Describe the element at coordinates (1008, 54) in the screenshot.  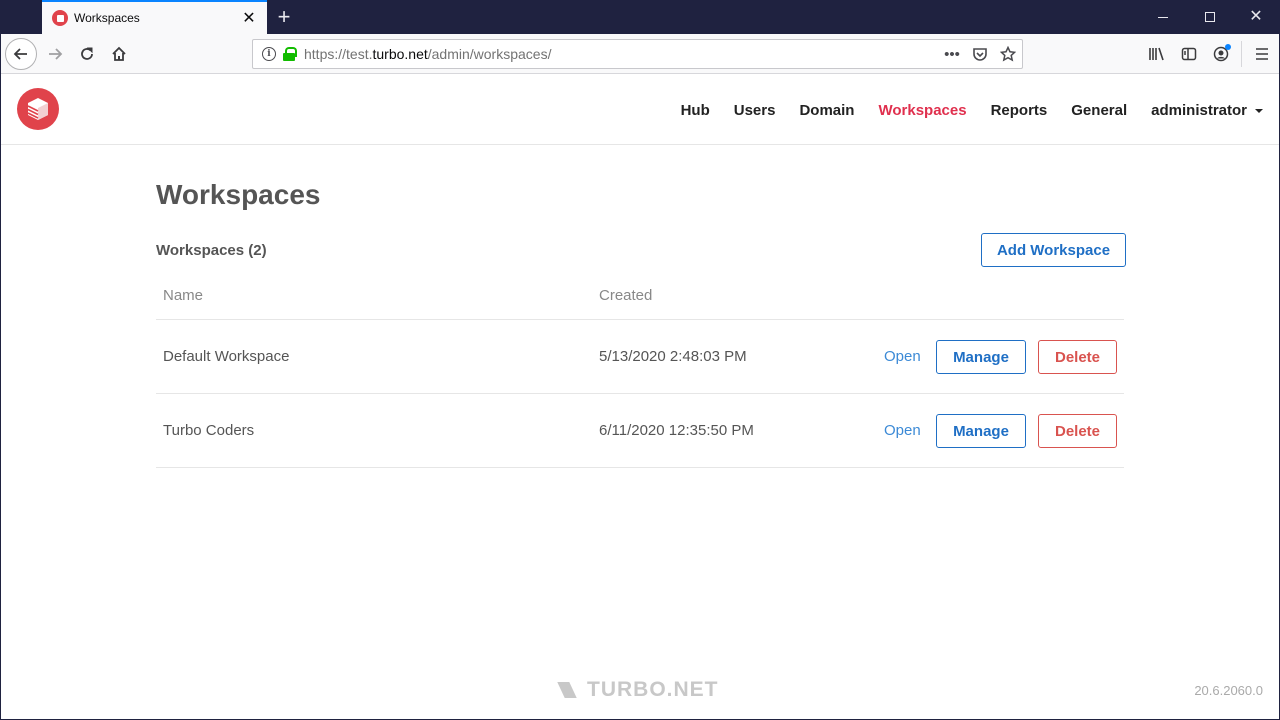
I see `bookmark-star-icon` at that location.